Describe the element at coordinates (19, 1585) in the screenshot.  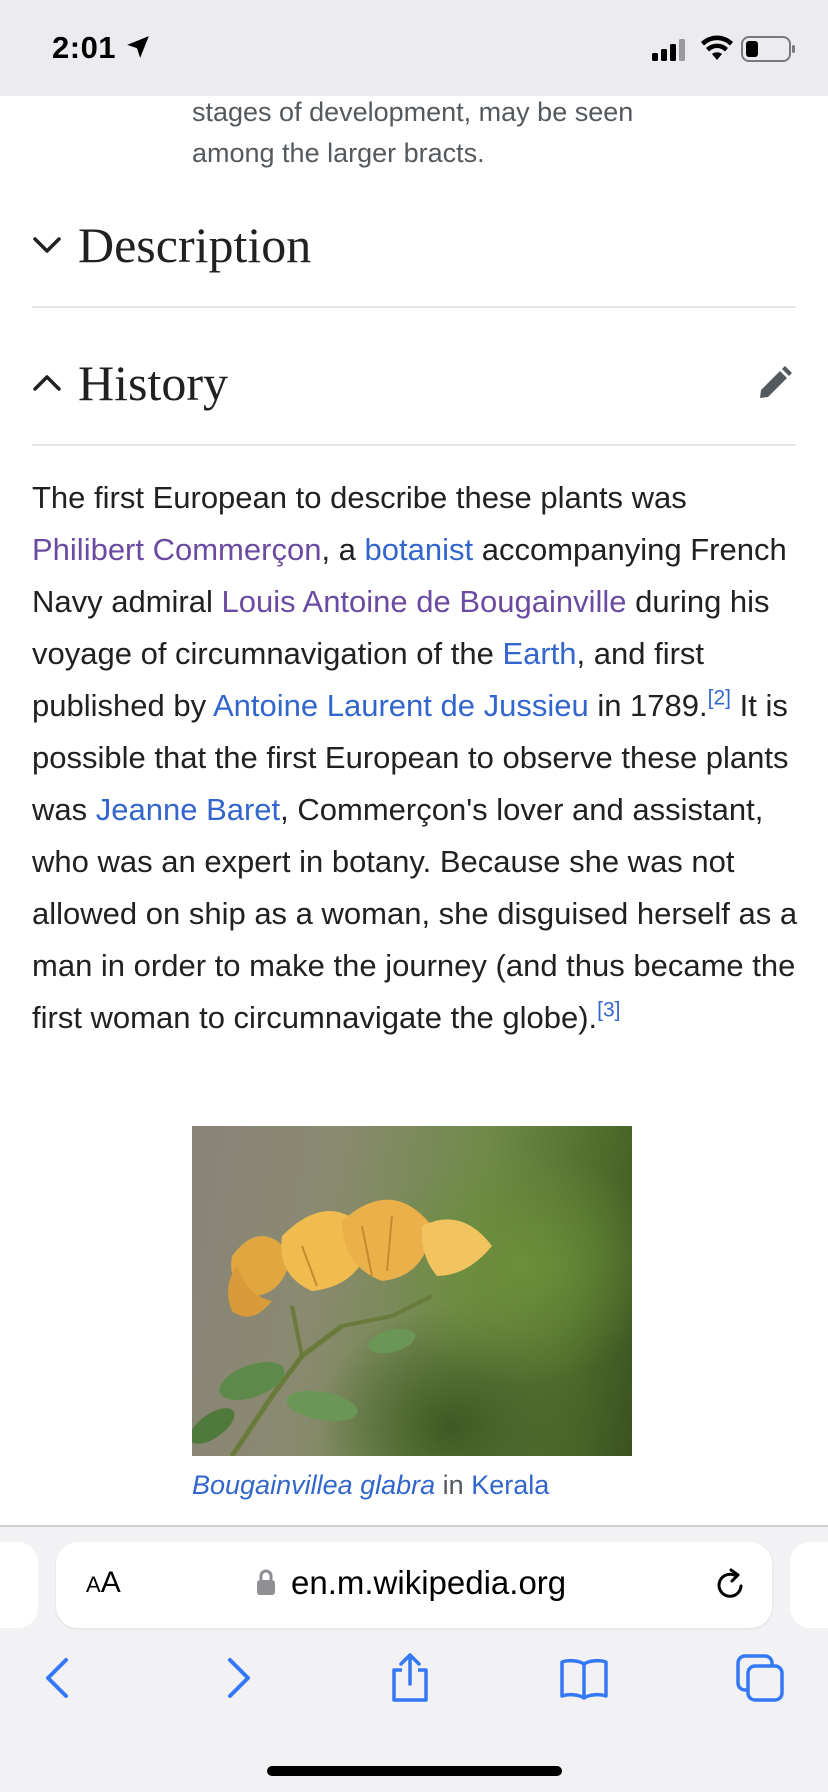
I see `previous-tab-peek` at that location.